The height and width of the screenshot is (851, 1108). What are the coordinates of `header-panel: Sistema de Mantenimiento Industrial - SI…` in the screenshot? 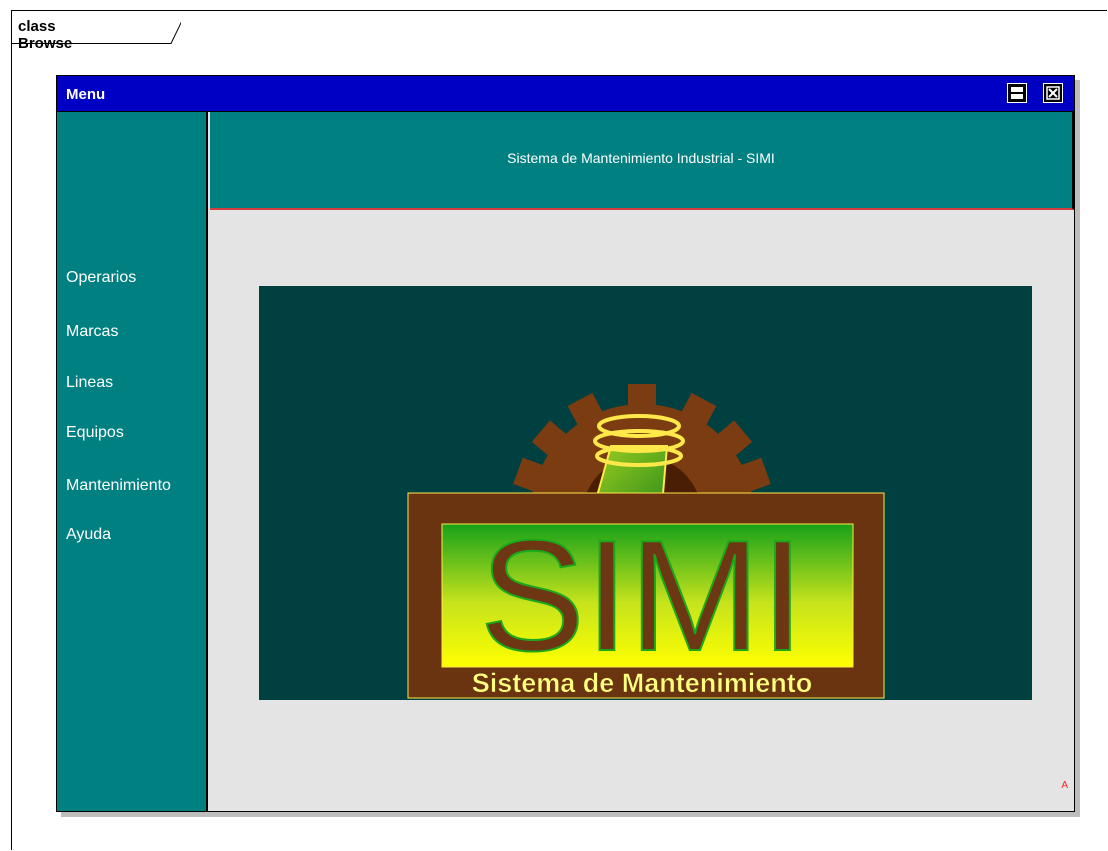 It's located at (642, 161).